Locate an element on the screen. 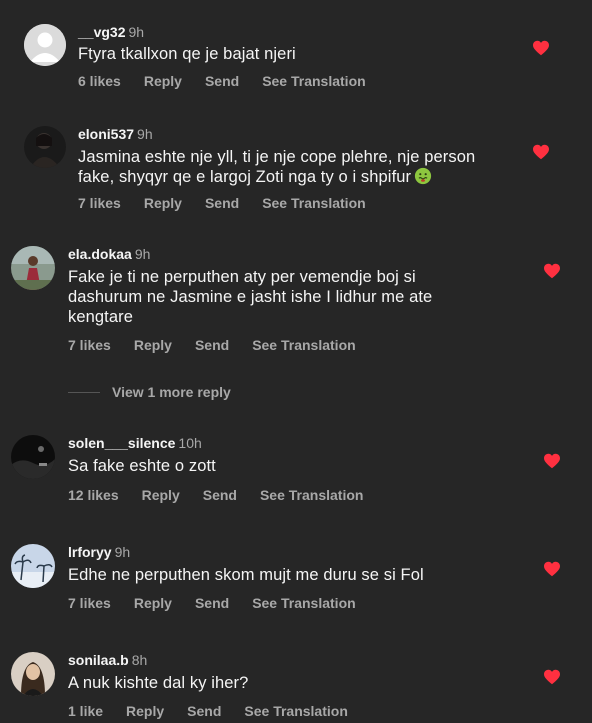  comment-actions: 1 like Reply Send See Translation is located at coordinates (219, 711).